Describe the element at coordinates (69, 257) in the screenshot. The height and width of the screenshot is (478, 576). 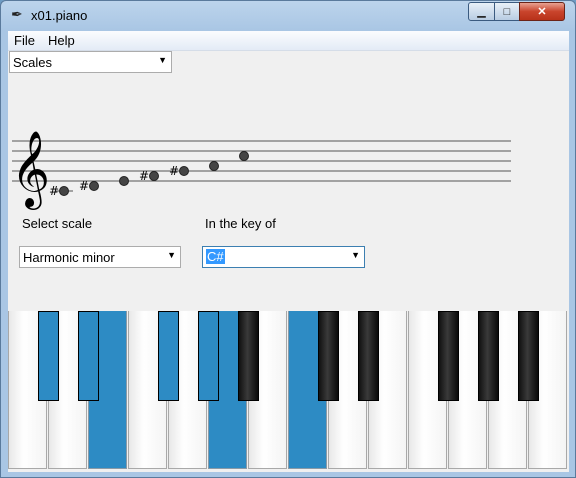
I see `scale-select-value: Harmonic minor` at that location.